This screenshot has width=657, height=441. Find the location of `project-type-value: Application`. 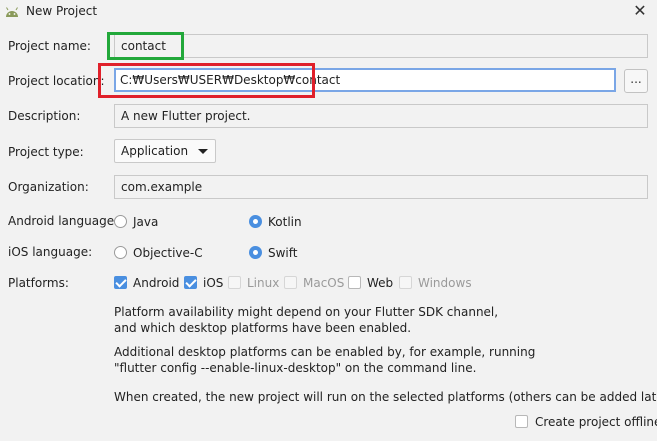

project-type-value: Application is located at coordinates (155, 151).